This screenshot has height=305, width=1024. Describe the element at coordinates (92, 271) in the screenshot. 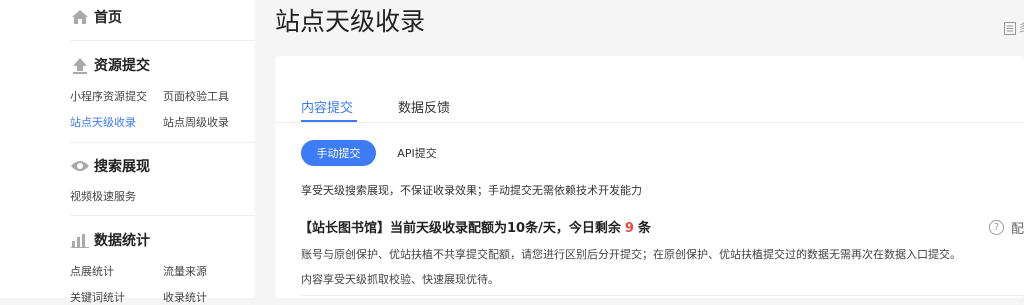

I see `sidebar-item-click-stats: 点展统计` at that location.